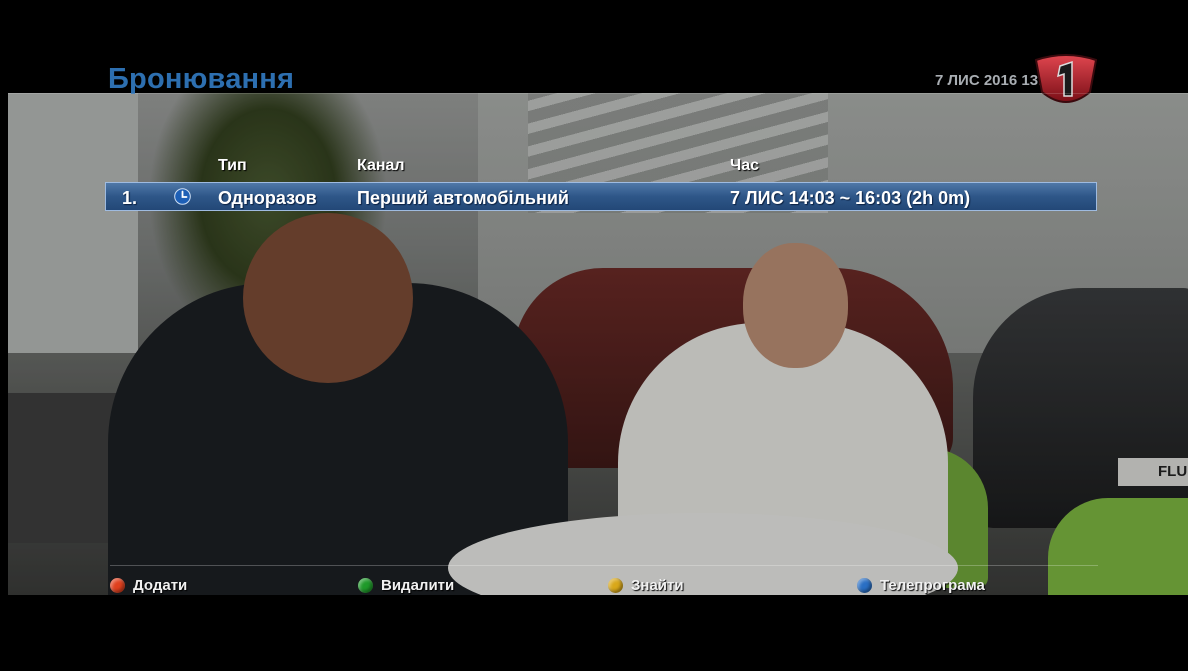 The width and height of the screenshot is (1188, 671). I want to click on title-divider, so click(598, 93).